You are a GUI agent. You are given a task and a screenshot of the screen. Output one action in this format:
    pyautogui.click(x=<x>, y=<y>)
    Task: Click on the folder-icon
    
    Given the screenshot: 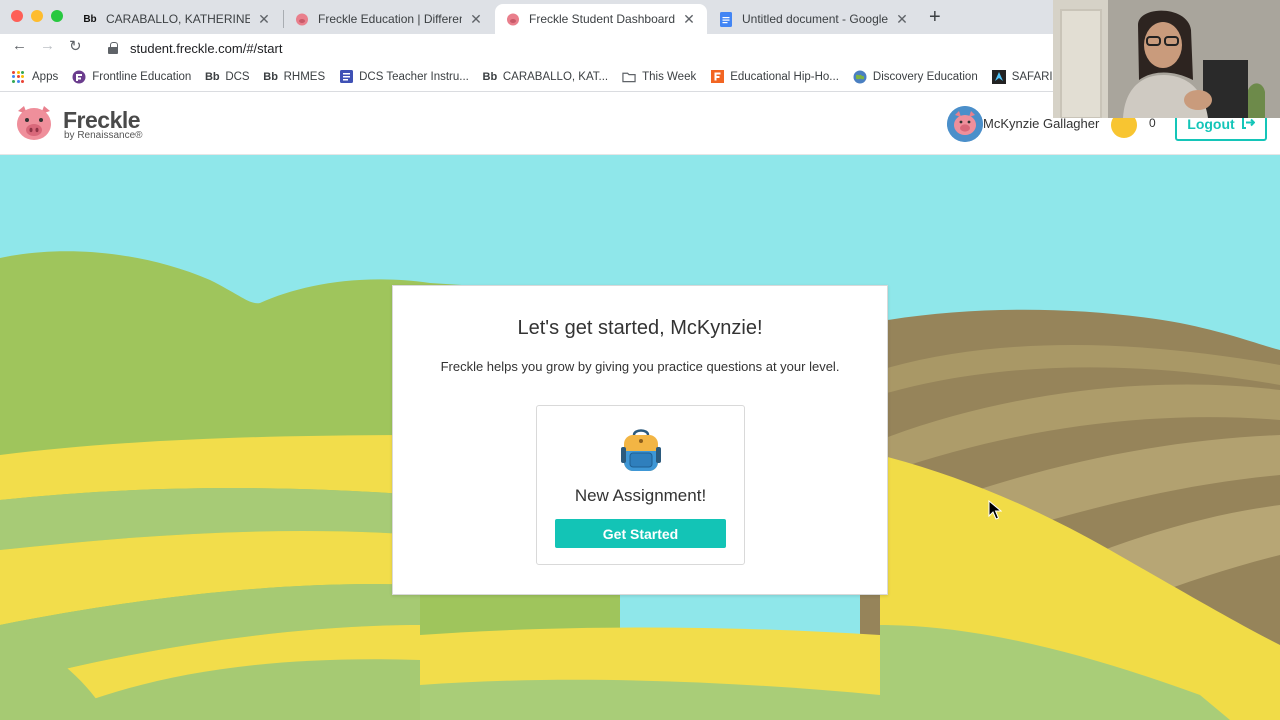 What is the action you would take?
    pyautogui.click(x=629, y=77)
    